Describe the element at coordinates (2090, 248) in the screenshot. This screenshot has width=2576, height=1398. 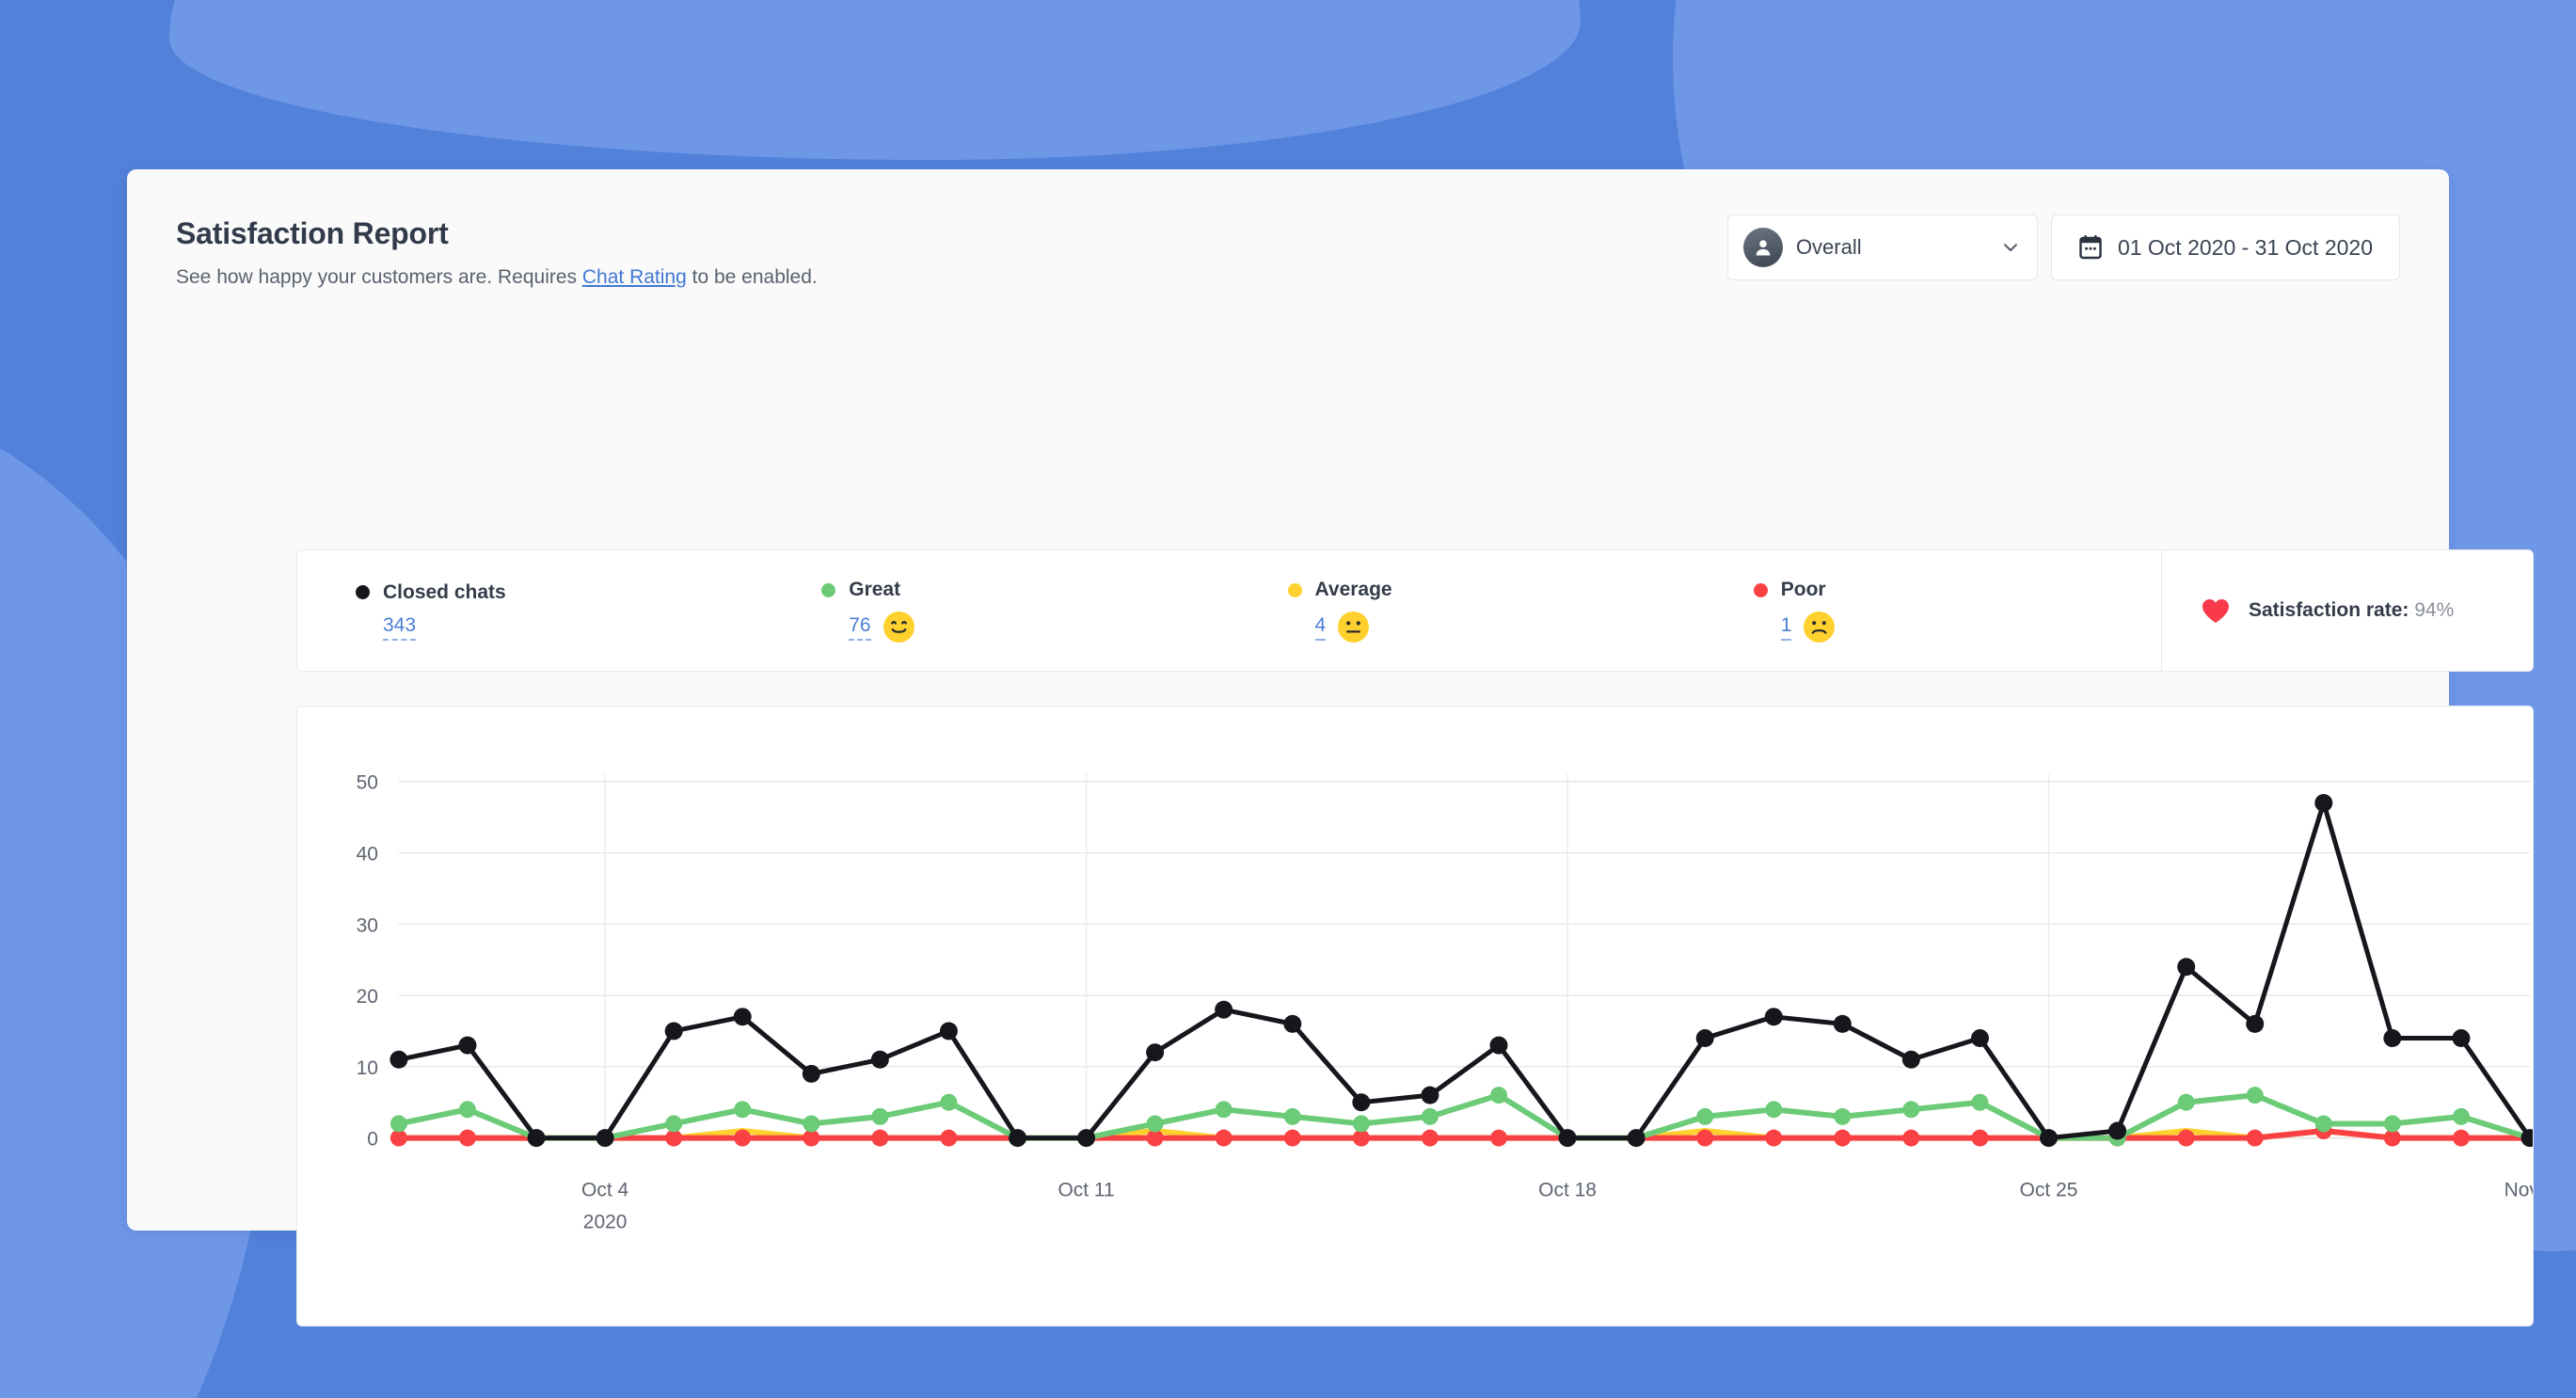
I see `calendar-icon` at that location.